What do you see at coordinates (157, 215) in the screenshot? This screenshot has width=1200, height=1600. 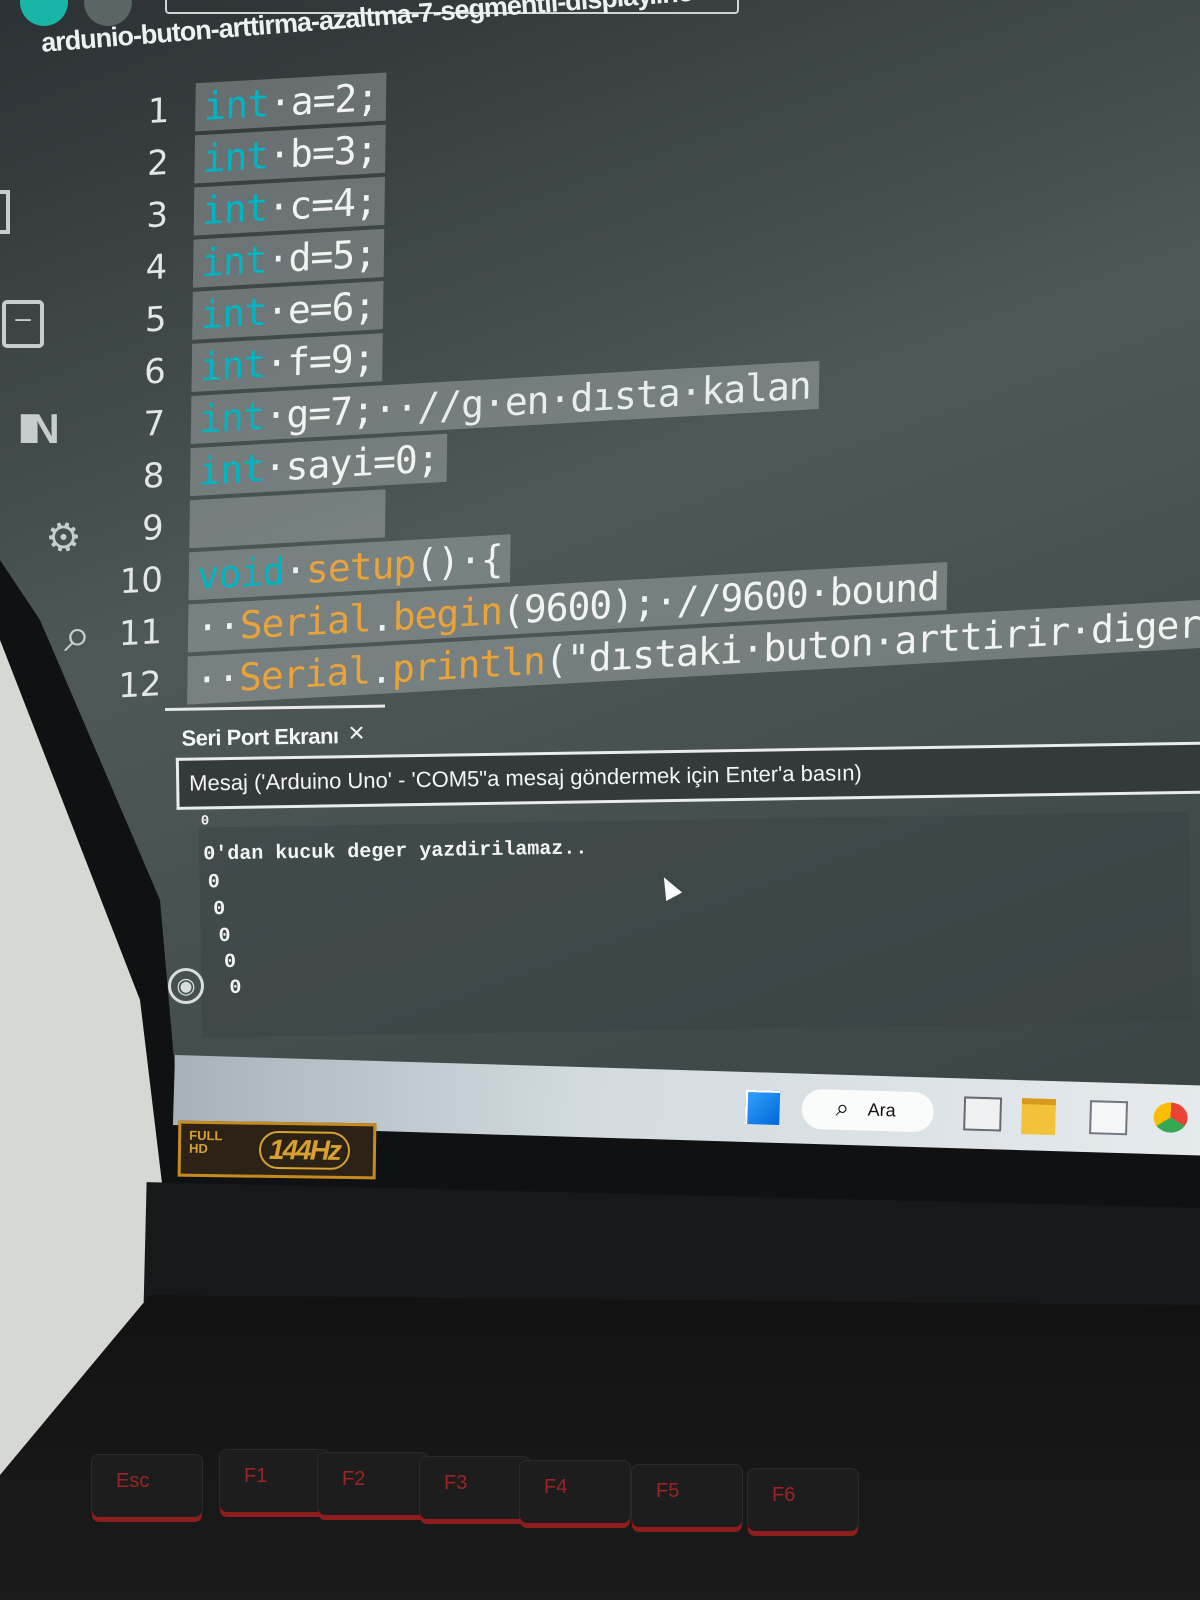 I see `line-number: 3` at bounding box center [157, 215].